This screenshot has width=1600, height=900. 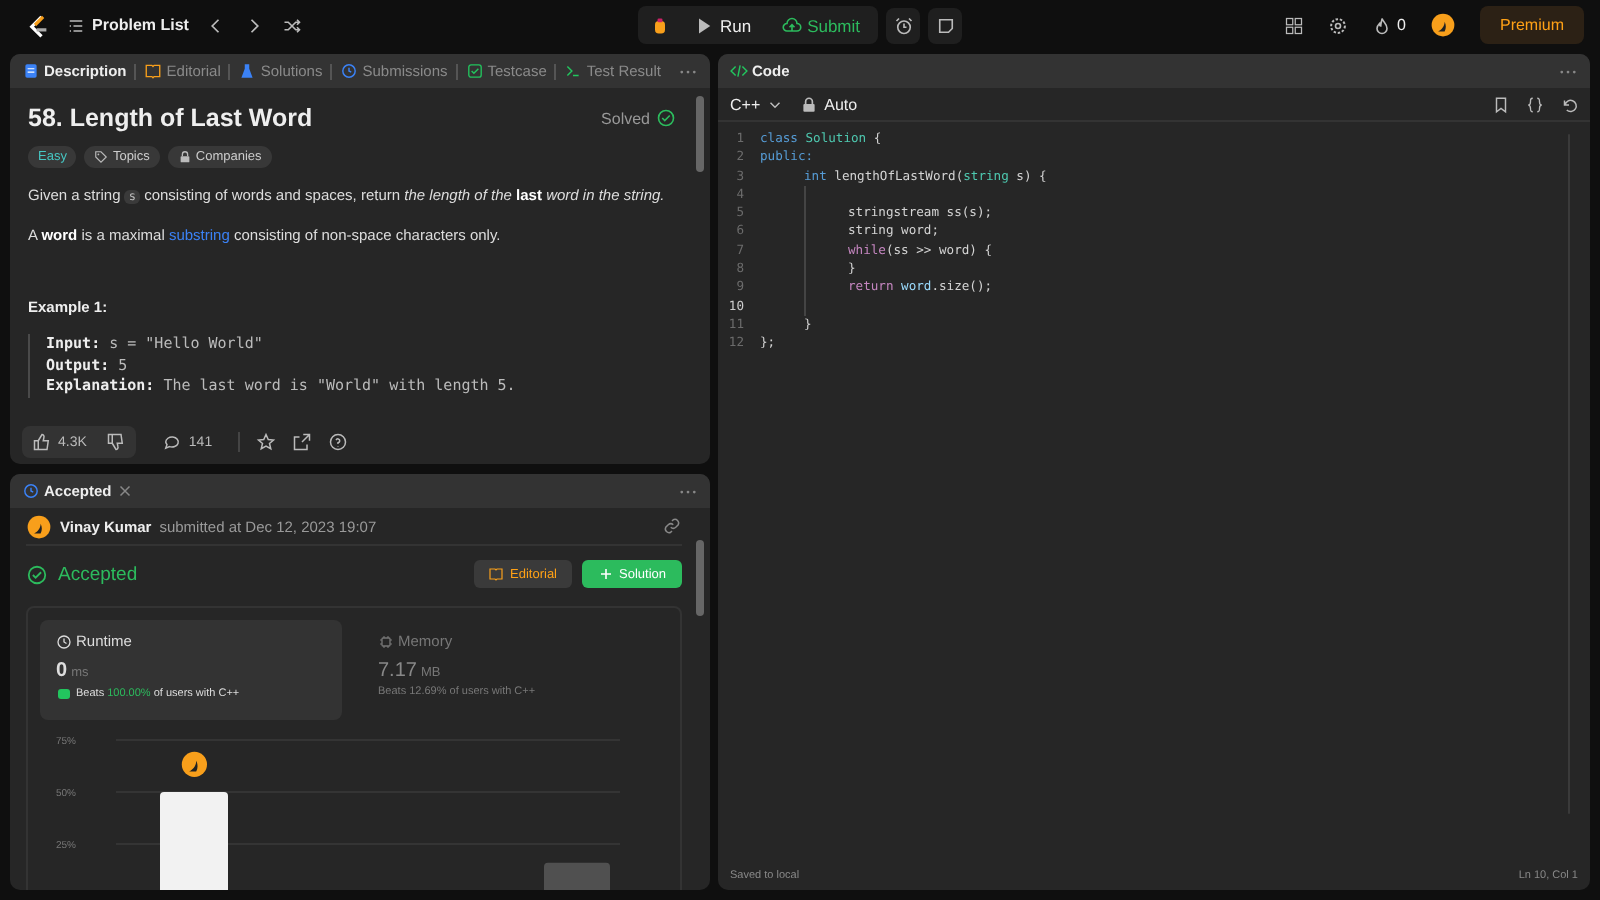 I want to click on link-icon, so click(x=672, y=526).